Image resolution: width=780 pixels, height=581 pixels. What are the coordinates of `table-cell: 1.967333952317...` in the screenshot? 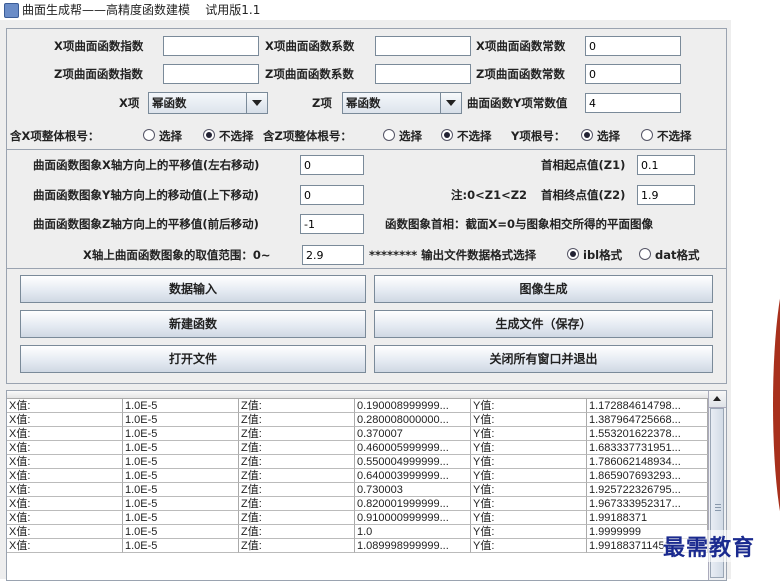 It's located at (647, 504).